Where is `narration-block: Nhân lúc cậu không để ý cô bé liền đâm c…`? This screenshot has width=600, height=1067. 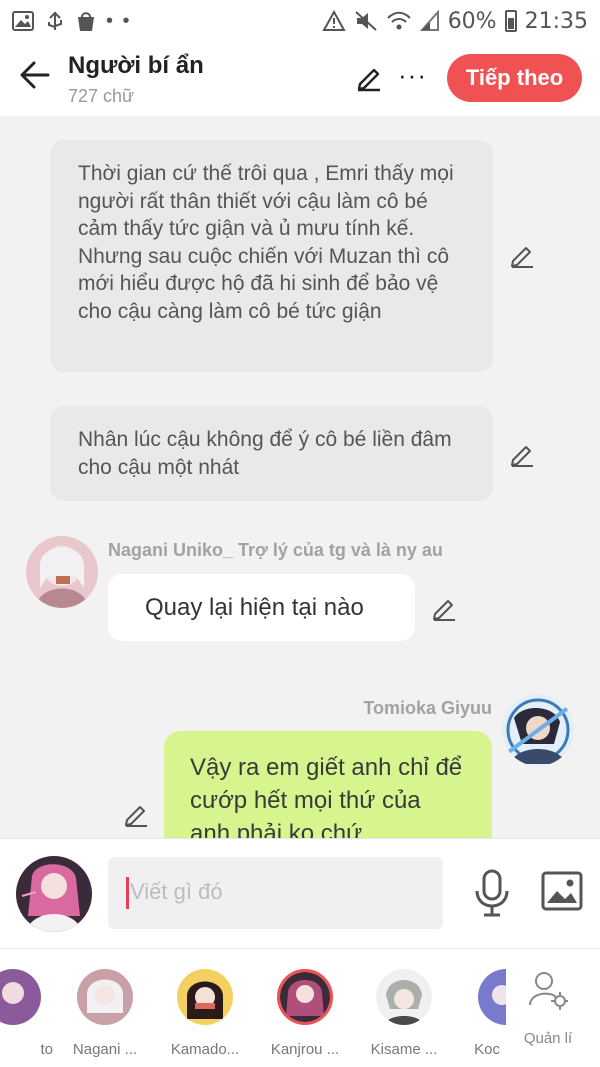 narration-block: Nhân lúc cậu không để ý cô bé liền đâm c… is located at coordinates (271, 453).